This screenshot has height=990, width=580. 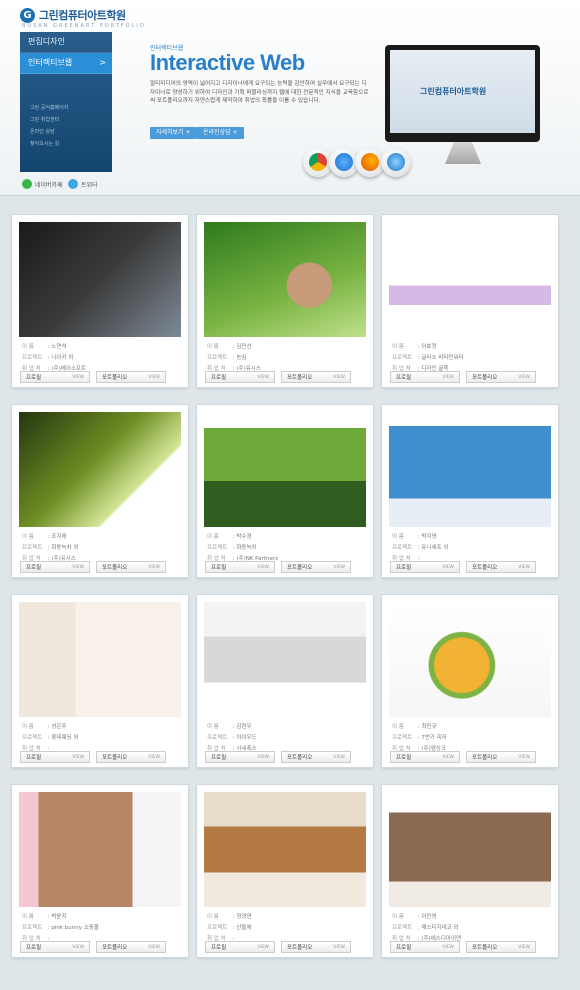 I want to click on info-value: 성은주, so click(x=59, y=727).